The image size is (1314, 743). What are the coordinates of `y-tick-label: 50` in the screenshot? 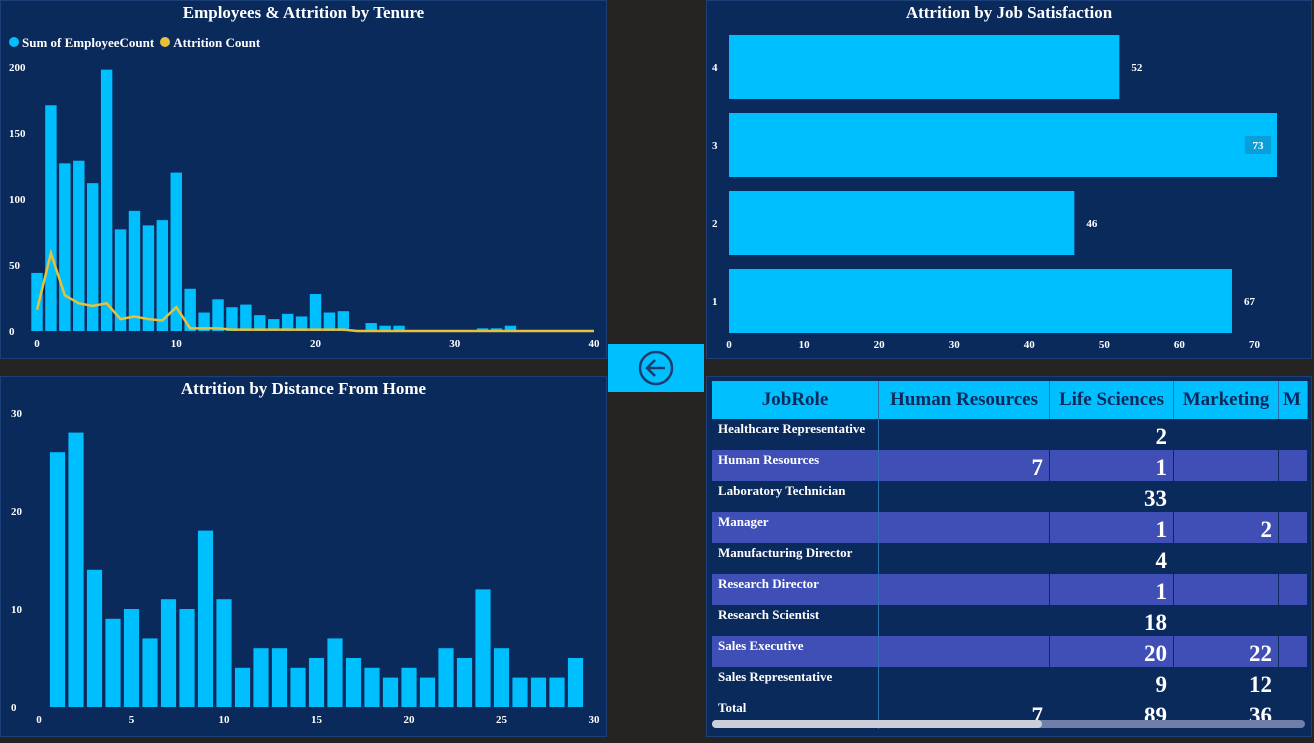 It's located at (15, 266).